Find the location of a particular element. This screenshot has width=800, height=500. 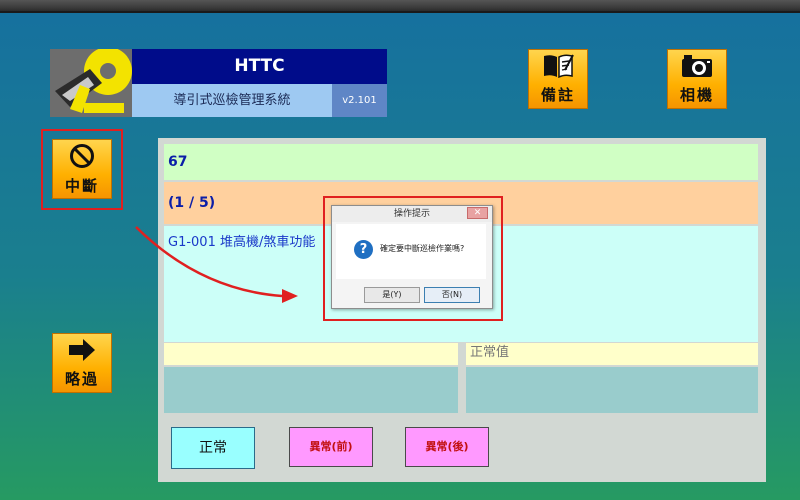

confirm-dialog: 操作提示 ✕ ? 確定要中斷巡檢作業嗎? 是(Y) 否(N) is located at coordinates (412, 257).